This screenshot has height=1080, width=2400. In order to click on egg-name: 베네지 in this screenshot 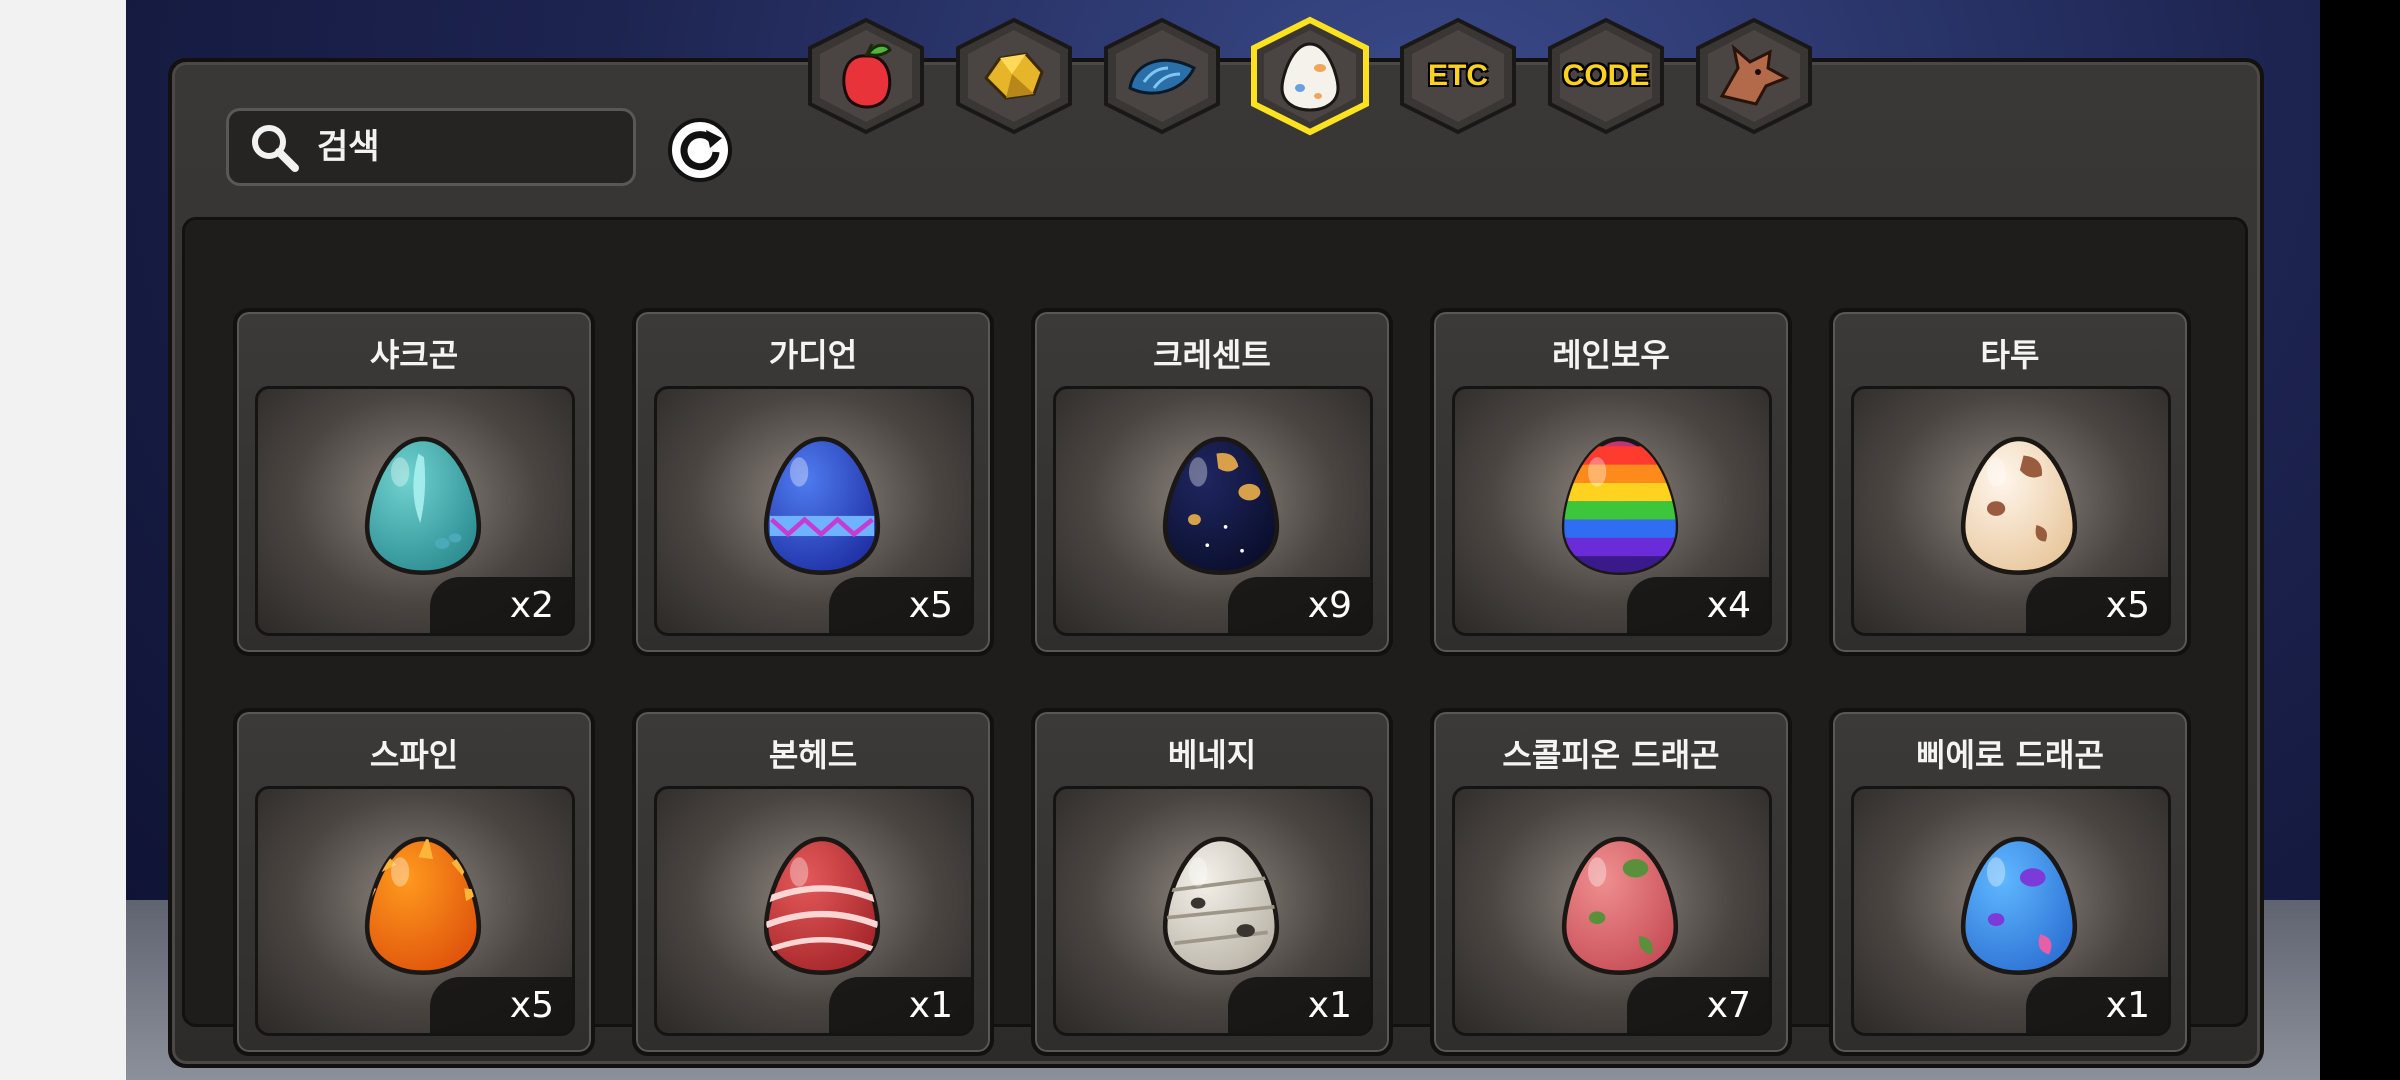, I will do `click(1212, 755)`.